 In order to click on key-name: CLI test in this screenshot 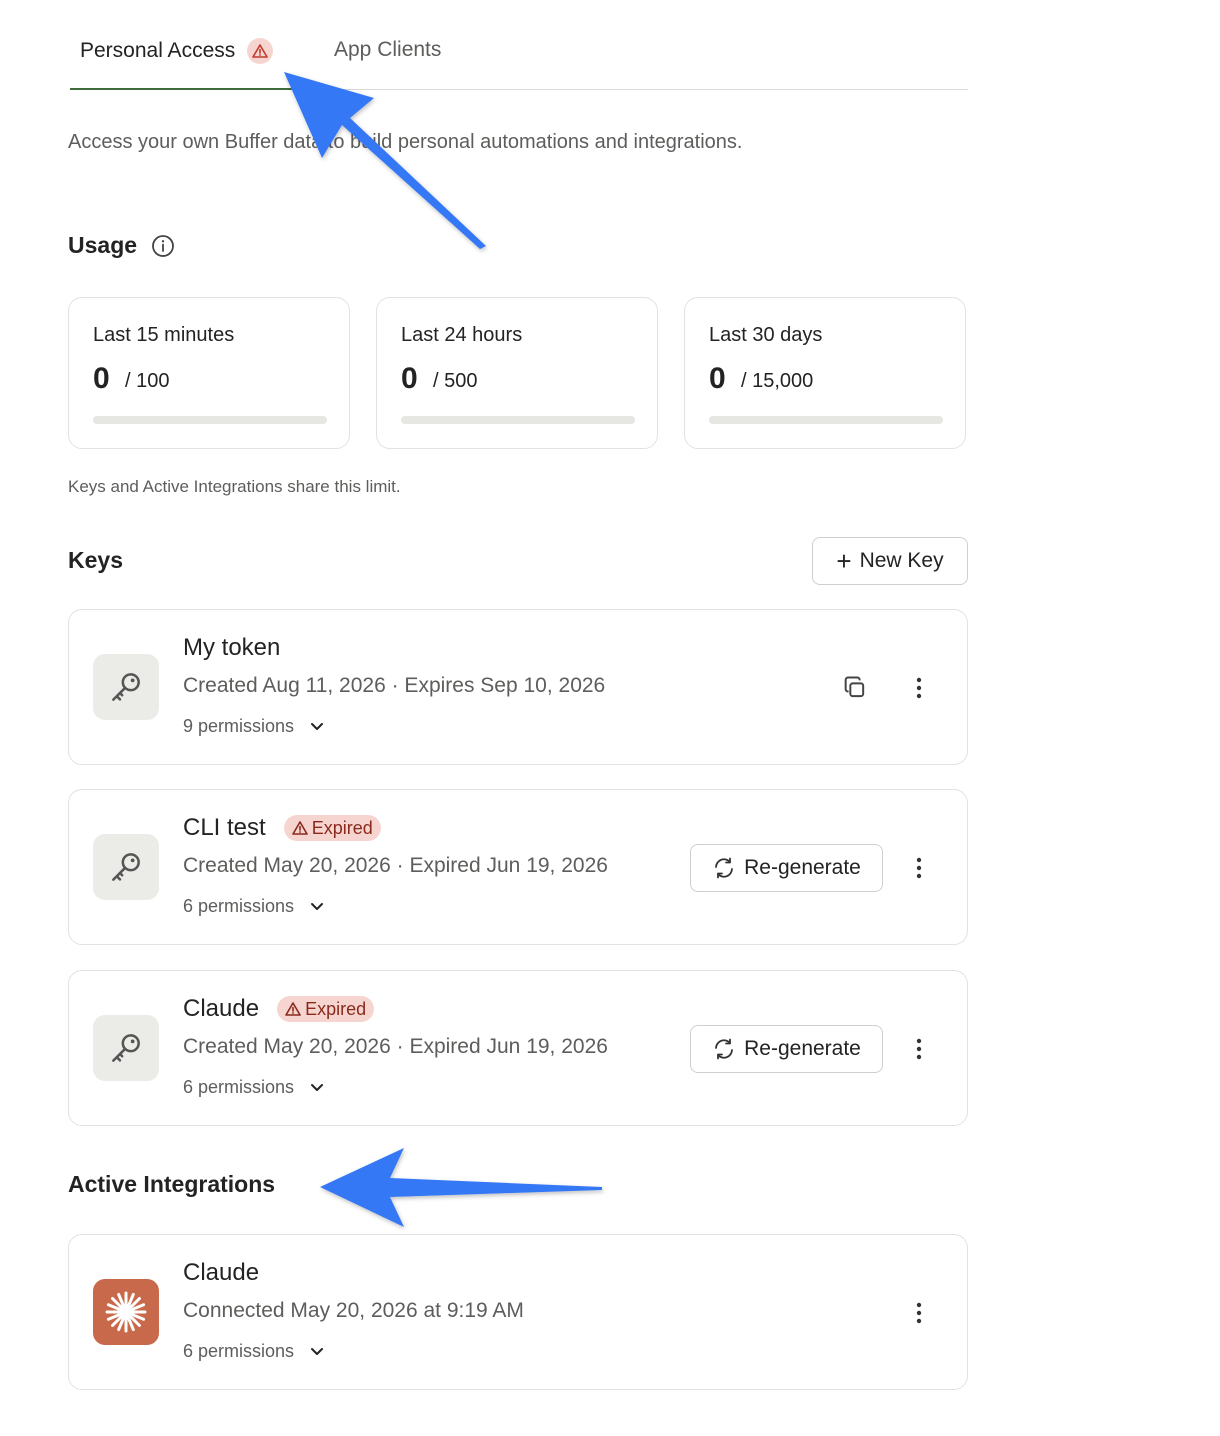, I will do `click(224, 827)`.